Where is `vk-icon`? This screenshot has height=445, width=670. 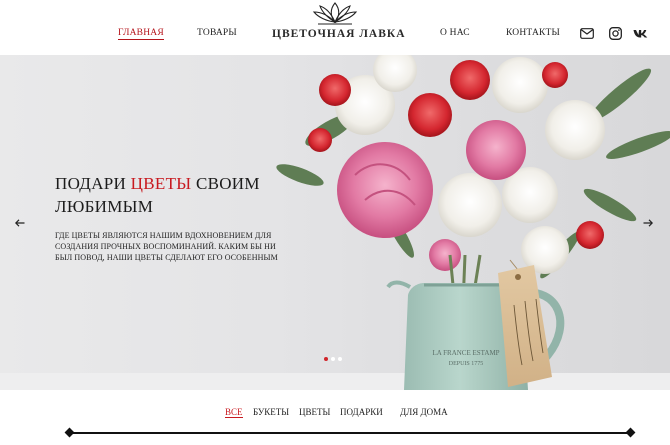
vk-icon is located at coordinates (640, 33).